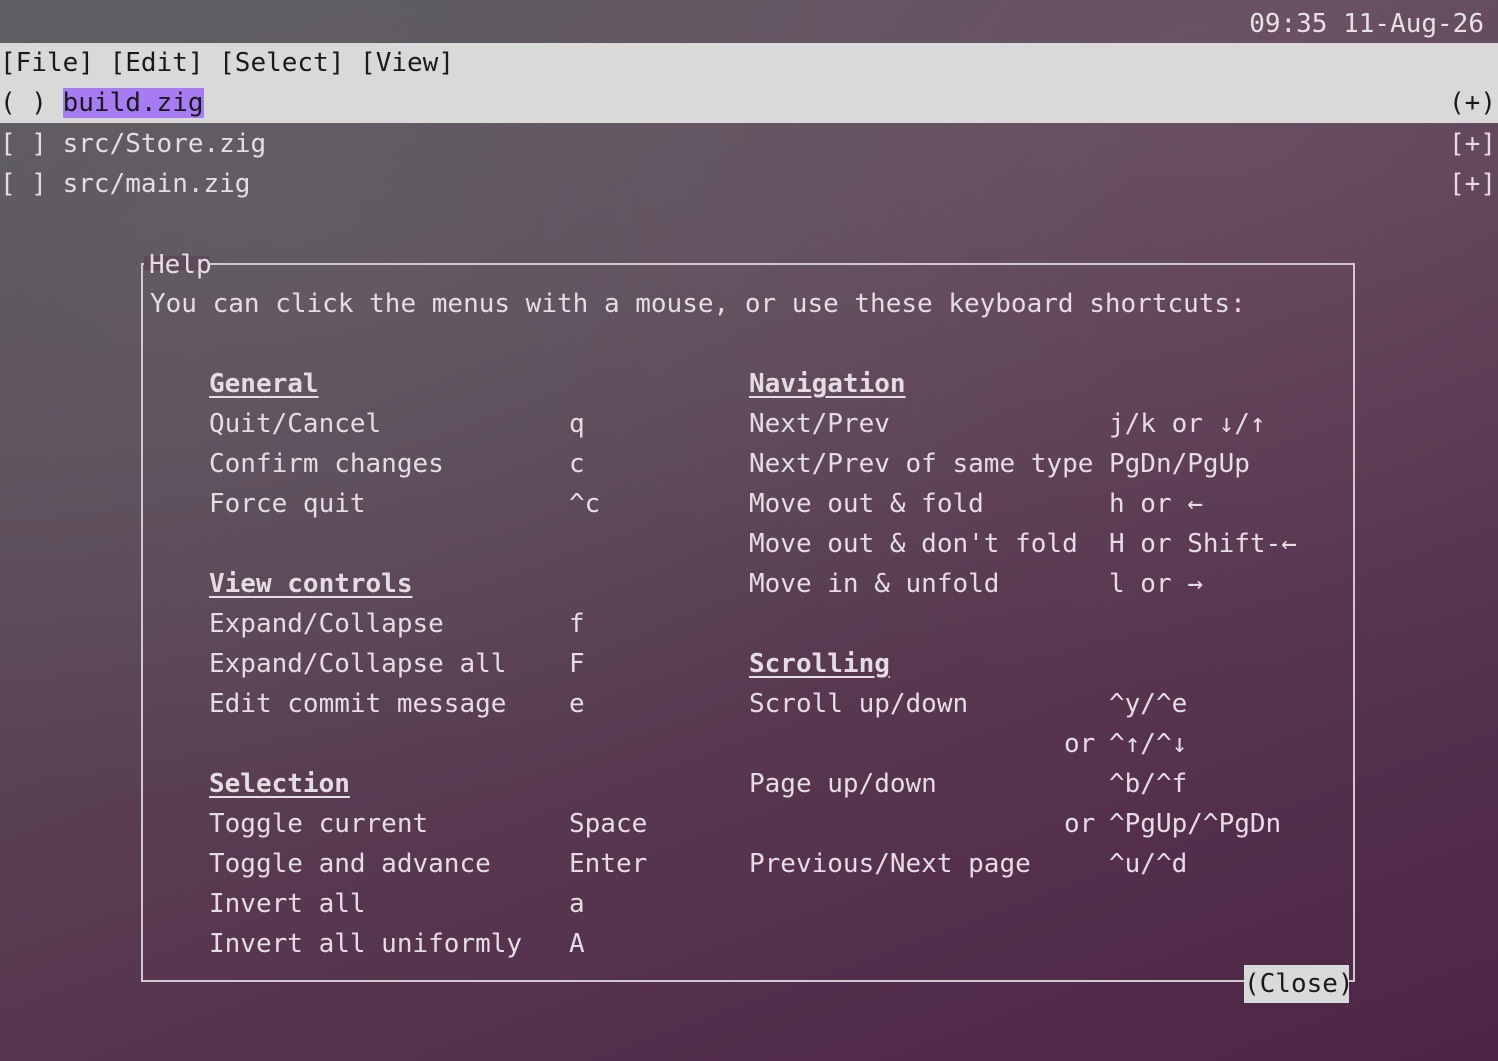  Describe the element at coordinates (843, 784) in the screenshot. I see `shortcut-label: Page up/down` at that location.